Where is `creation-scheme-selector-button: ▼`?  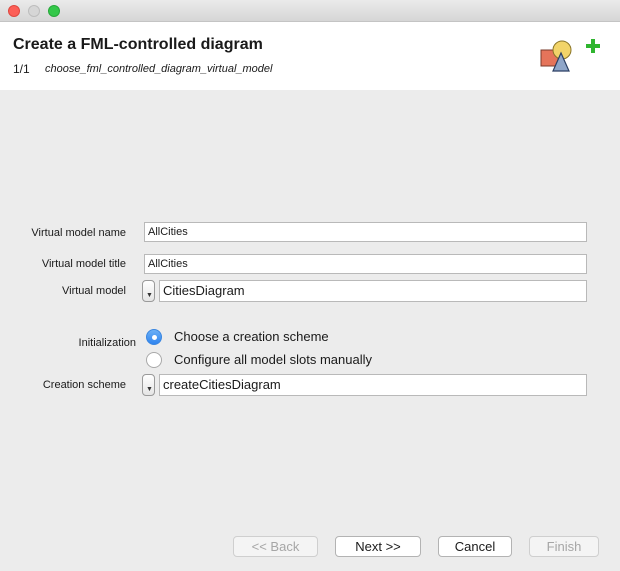
creation-scheme-selector-button: ▼ is located at coordinates (148, 385).